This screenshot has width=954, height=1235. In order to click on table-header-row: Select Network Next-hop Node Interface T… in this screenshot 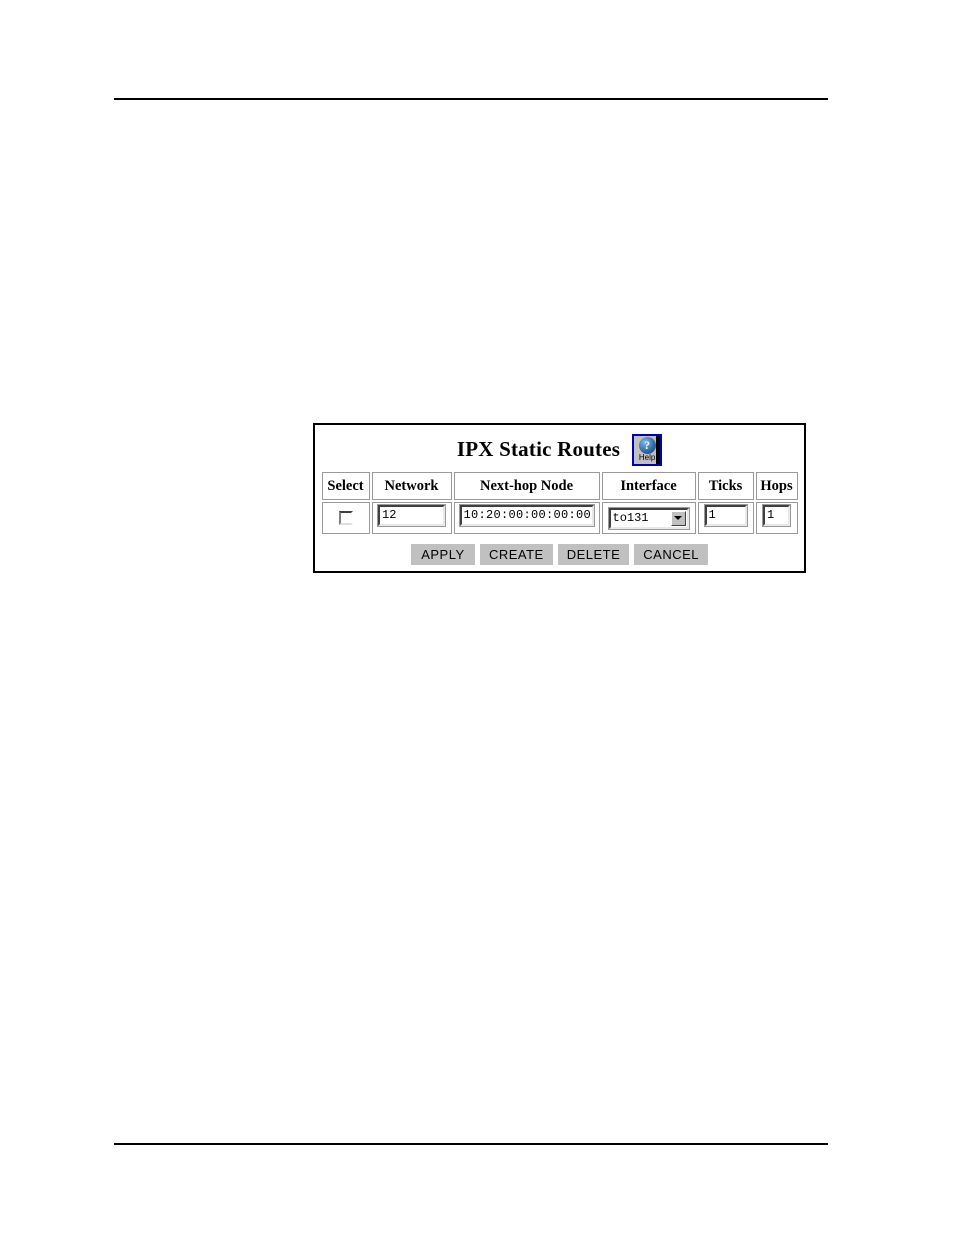, I will do `click(559, 486)`.